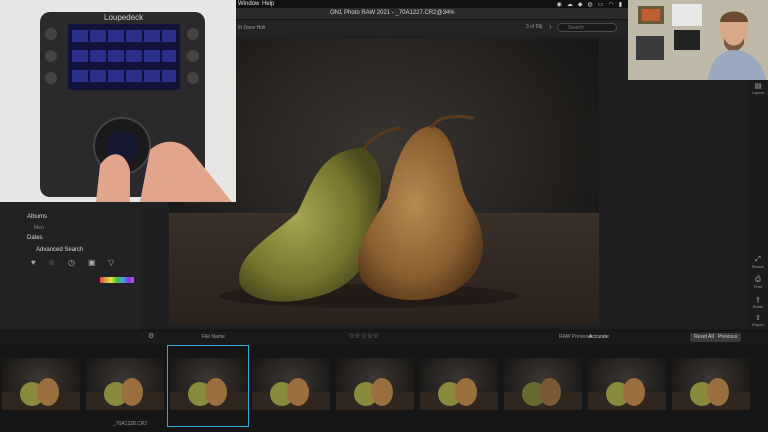  I want to click on filmstrip-selection-frame, so click(208, 386).